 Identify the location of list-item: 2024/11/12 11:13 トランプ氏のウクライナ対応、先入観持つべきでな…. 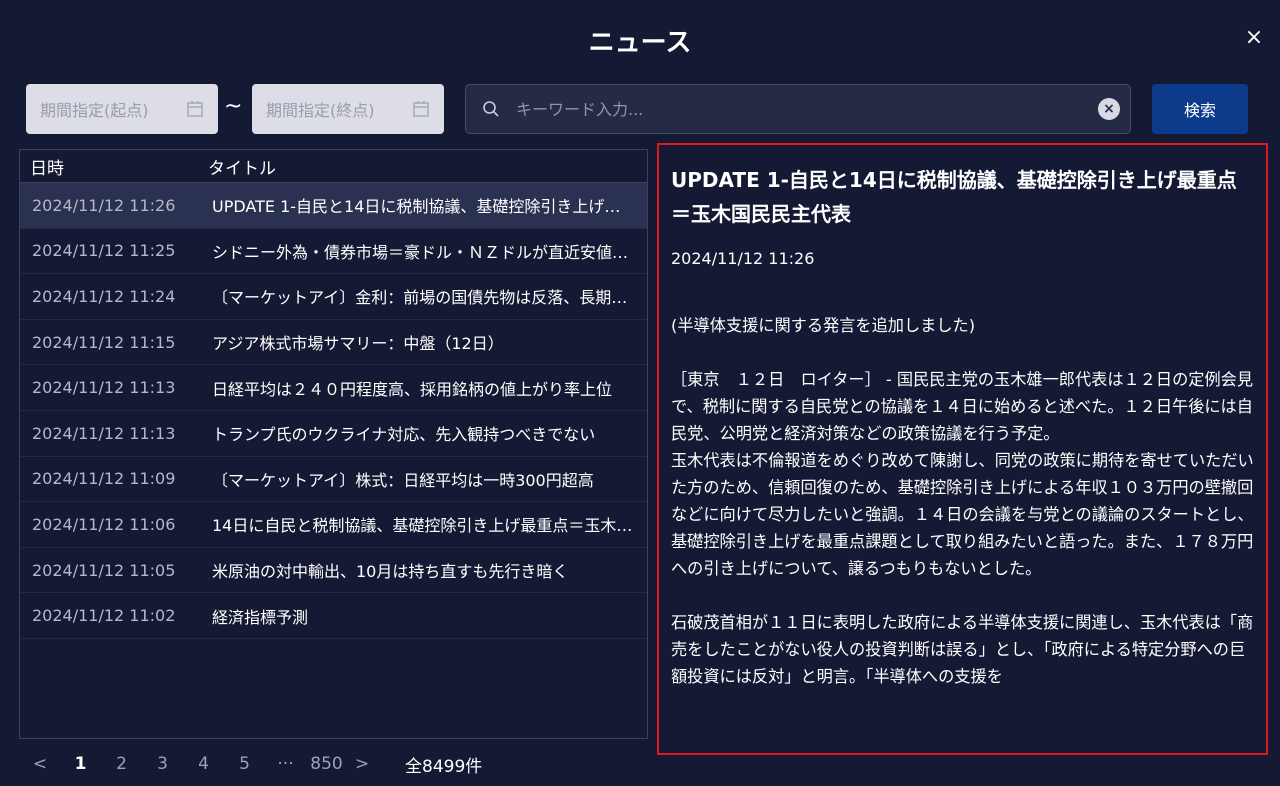
(333, 434).